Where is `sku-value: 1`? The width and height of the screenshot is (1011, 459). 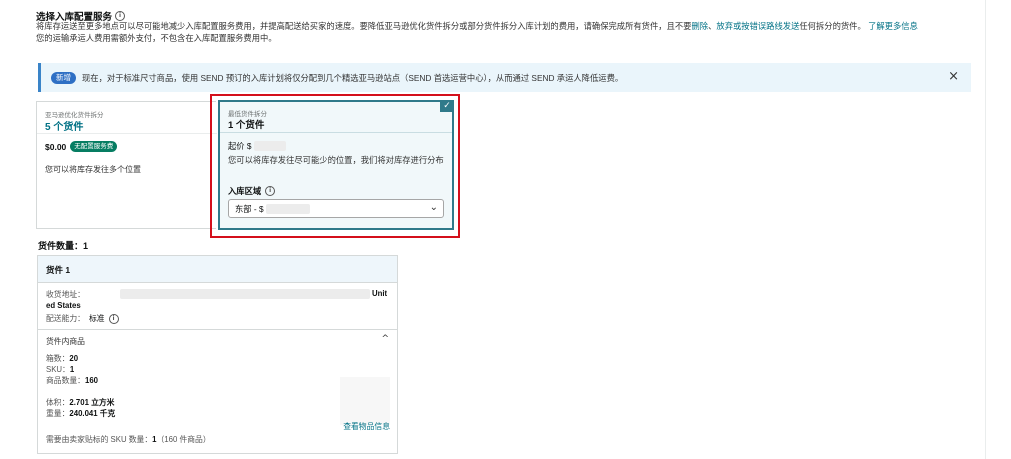
sku-value: 1 is located at coordinates (72, 369).